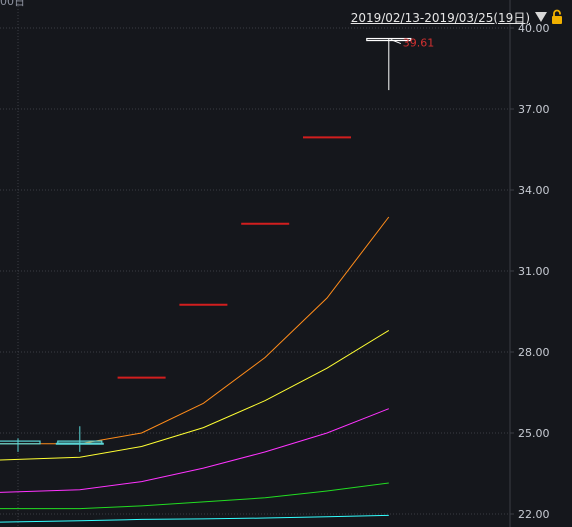 The height and width of the screenshot is (527, 572). What do you see at coordinates (534, 514) in the screenshot?
I see `y-tick-label: 22.00` at bounding box center [534, 514].